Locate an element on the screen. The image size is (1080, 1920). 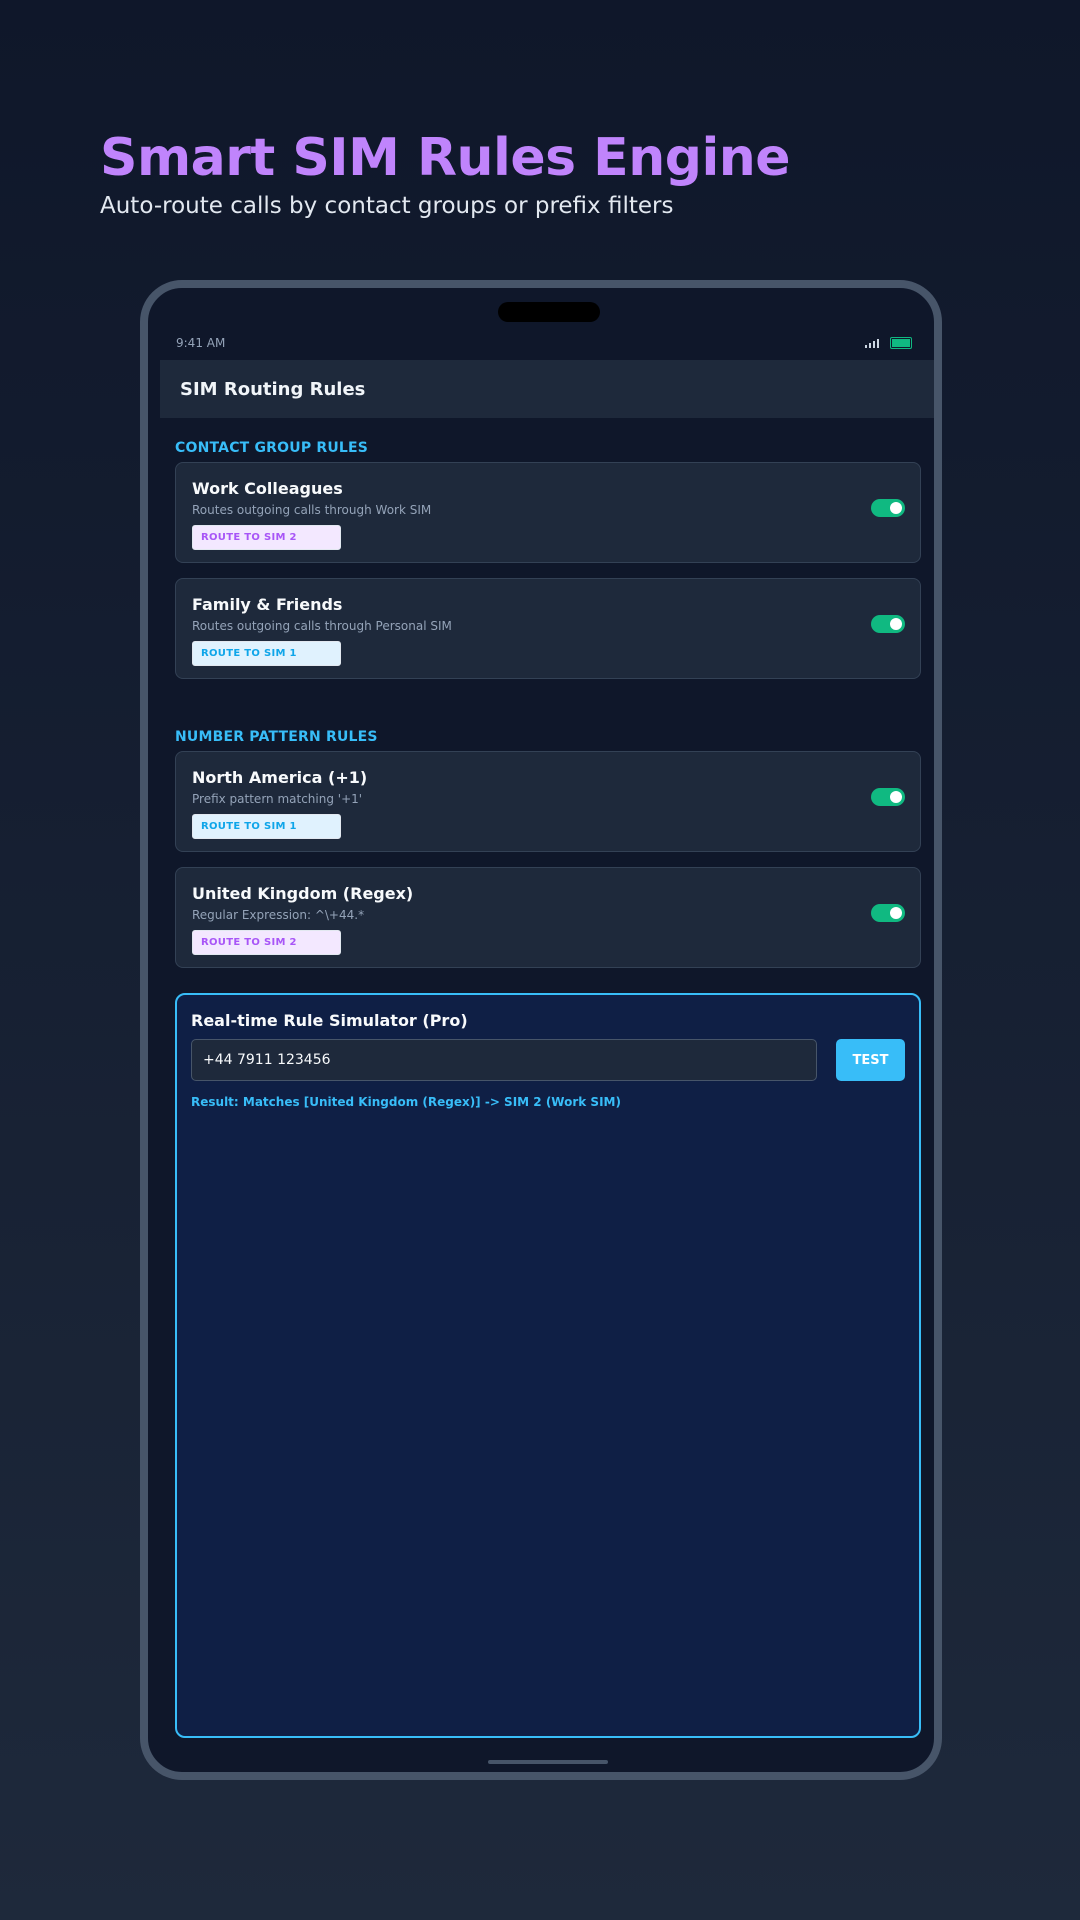
rule-name: Work Colleagues is located at coordinates (267, 488).